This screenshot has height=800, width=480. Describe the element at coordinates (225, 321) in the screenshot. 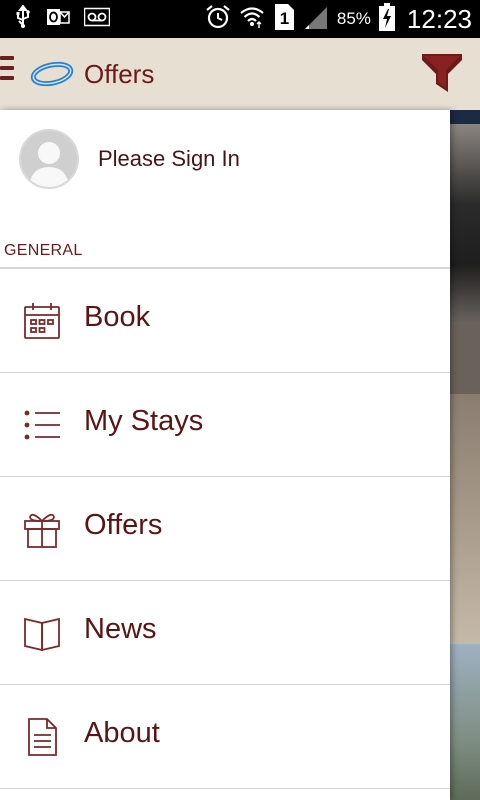

I see `drawer-item-book: Book` at that location.